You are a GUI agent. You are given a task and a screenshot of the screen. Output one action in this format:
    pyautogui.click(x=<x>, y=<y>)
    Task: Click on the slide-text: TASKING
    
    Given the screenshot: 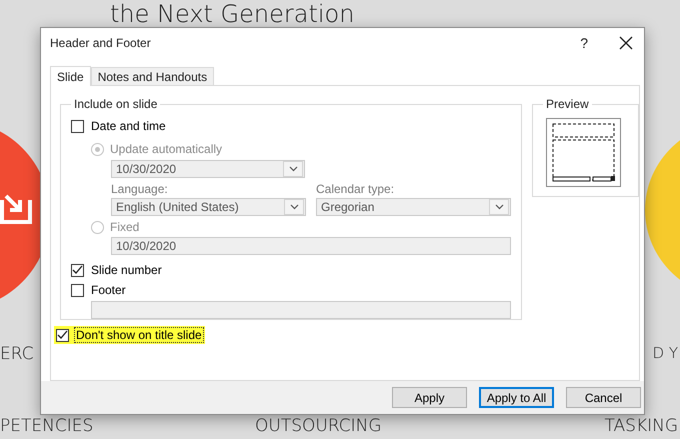 What is the action you would take?
    pyautogui.click(x=641, y=426)
    